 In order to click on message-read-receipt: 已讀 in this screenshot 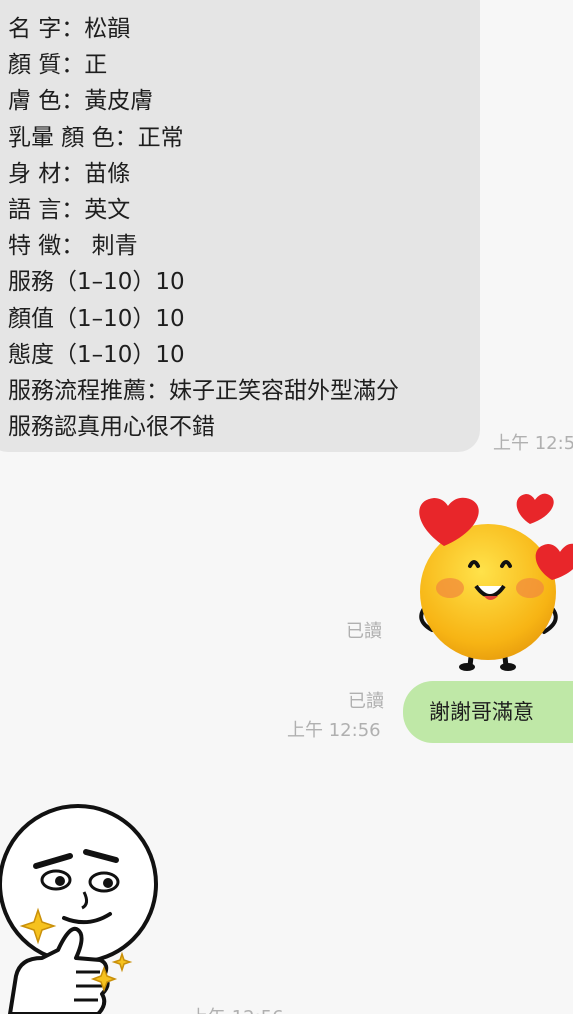, I will do `click(366, 701)`.